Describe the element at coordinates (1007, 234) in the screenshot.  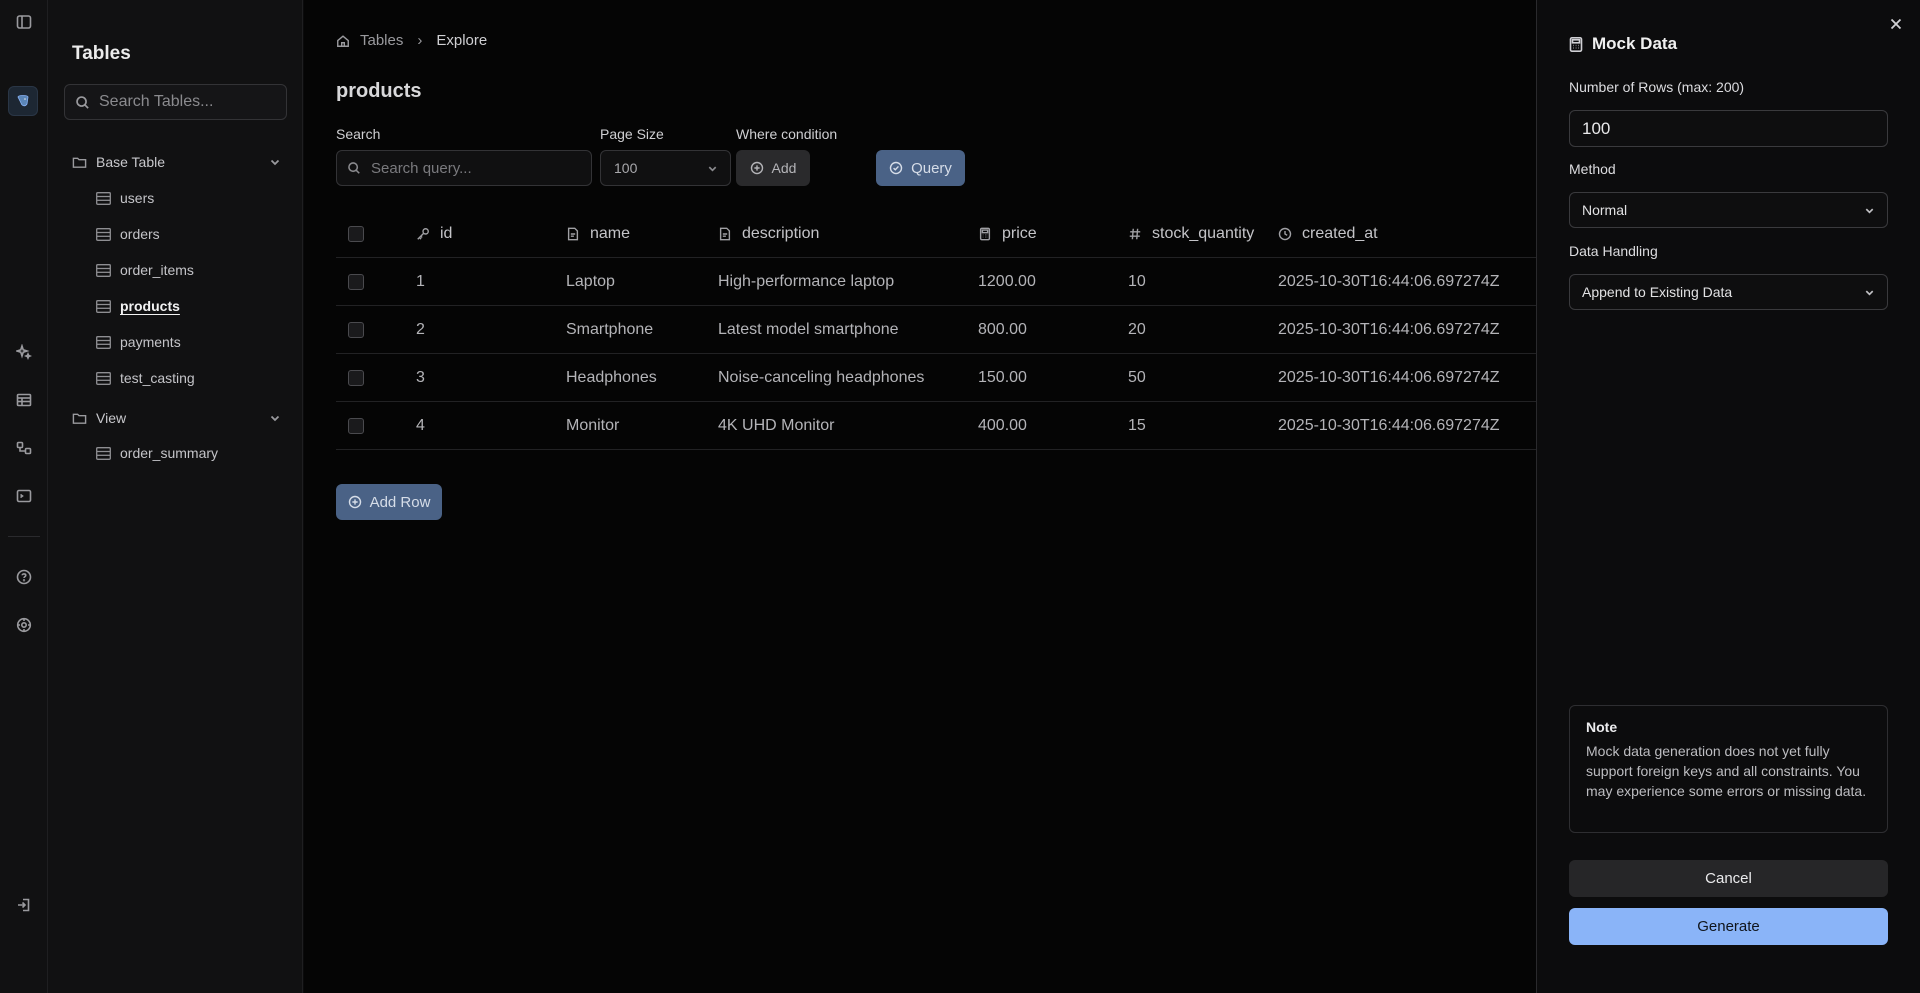
I see `column-header-price: price` at that location.